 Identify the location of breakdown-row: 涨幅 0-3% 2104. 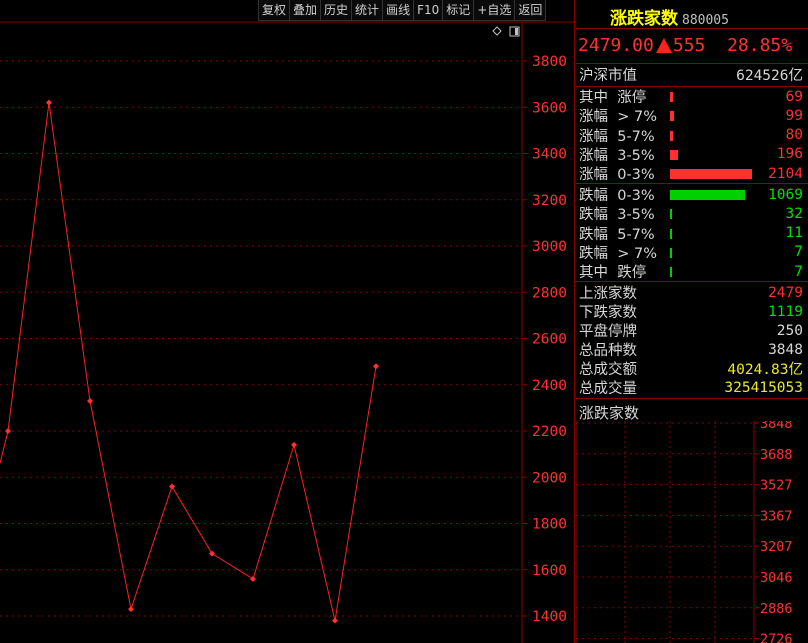
(692, 174).